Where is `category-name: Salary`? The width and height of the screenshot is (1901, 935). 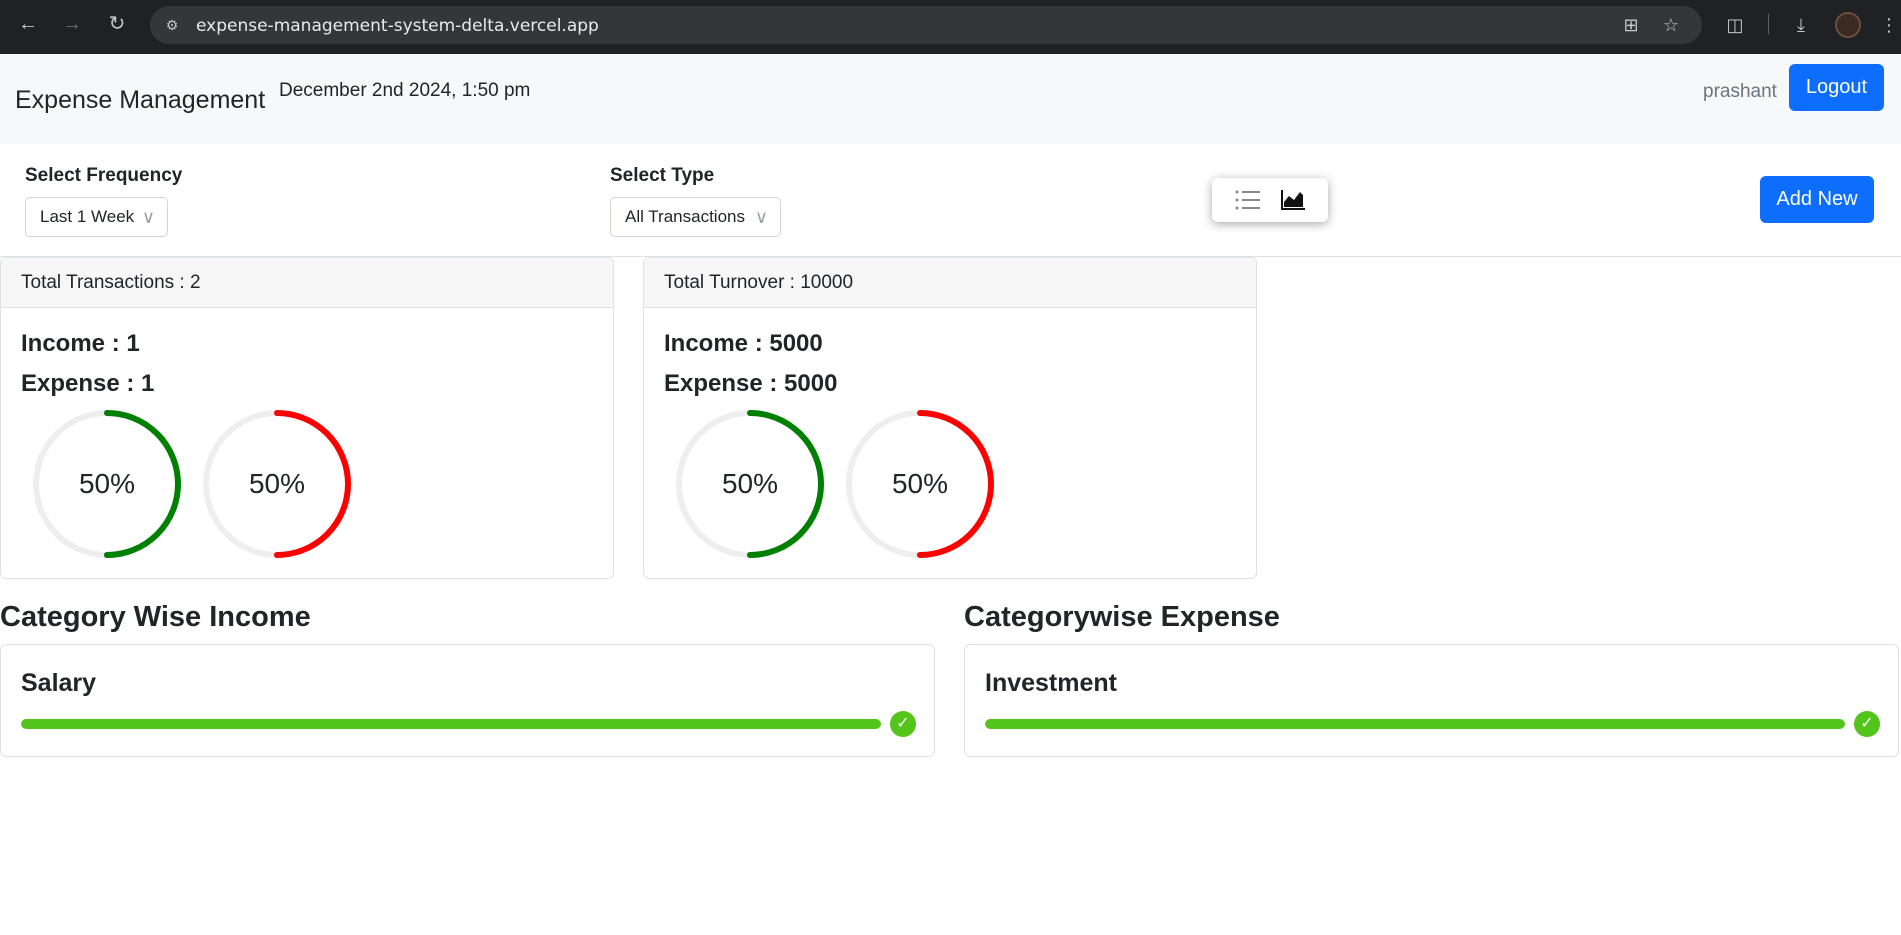 category-name: Salary is located at coordinates (59, 683).